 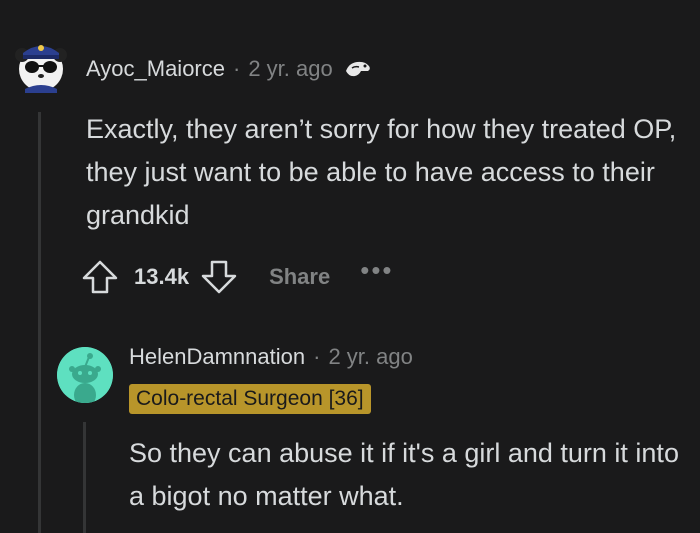 I want to click on more-options-button: •••, so click(x=376, y=270).